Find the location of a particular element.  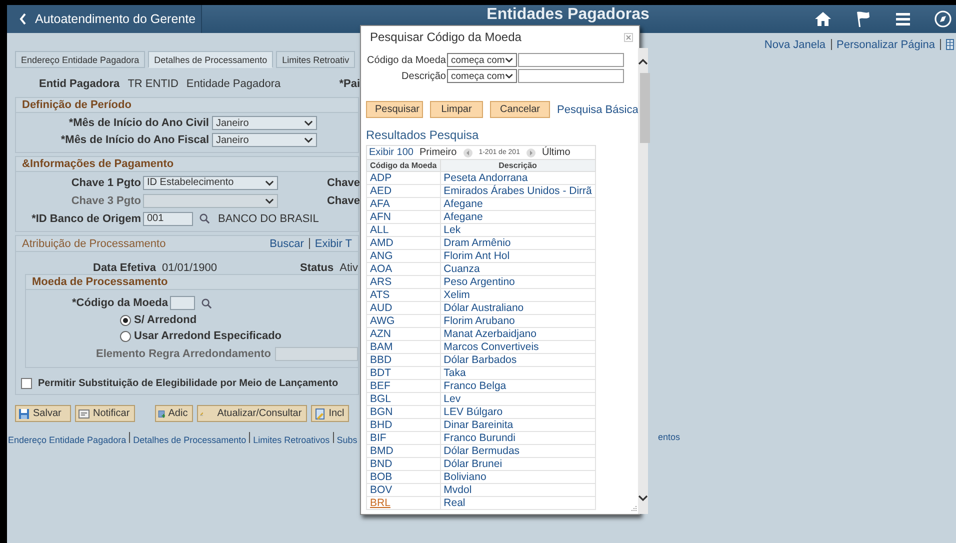

table-cell: BEF is located at coordinates (403, 386).